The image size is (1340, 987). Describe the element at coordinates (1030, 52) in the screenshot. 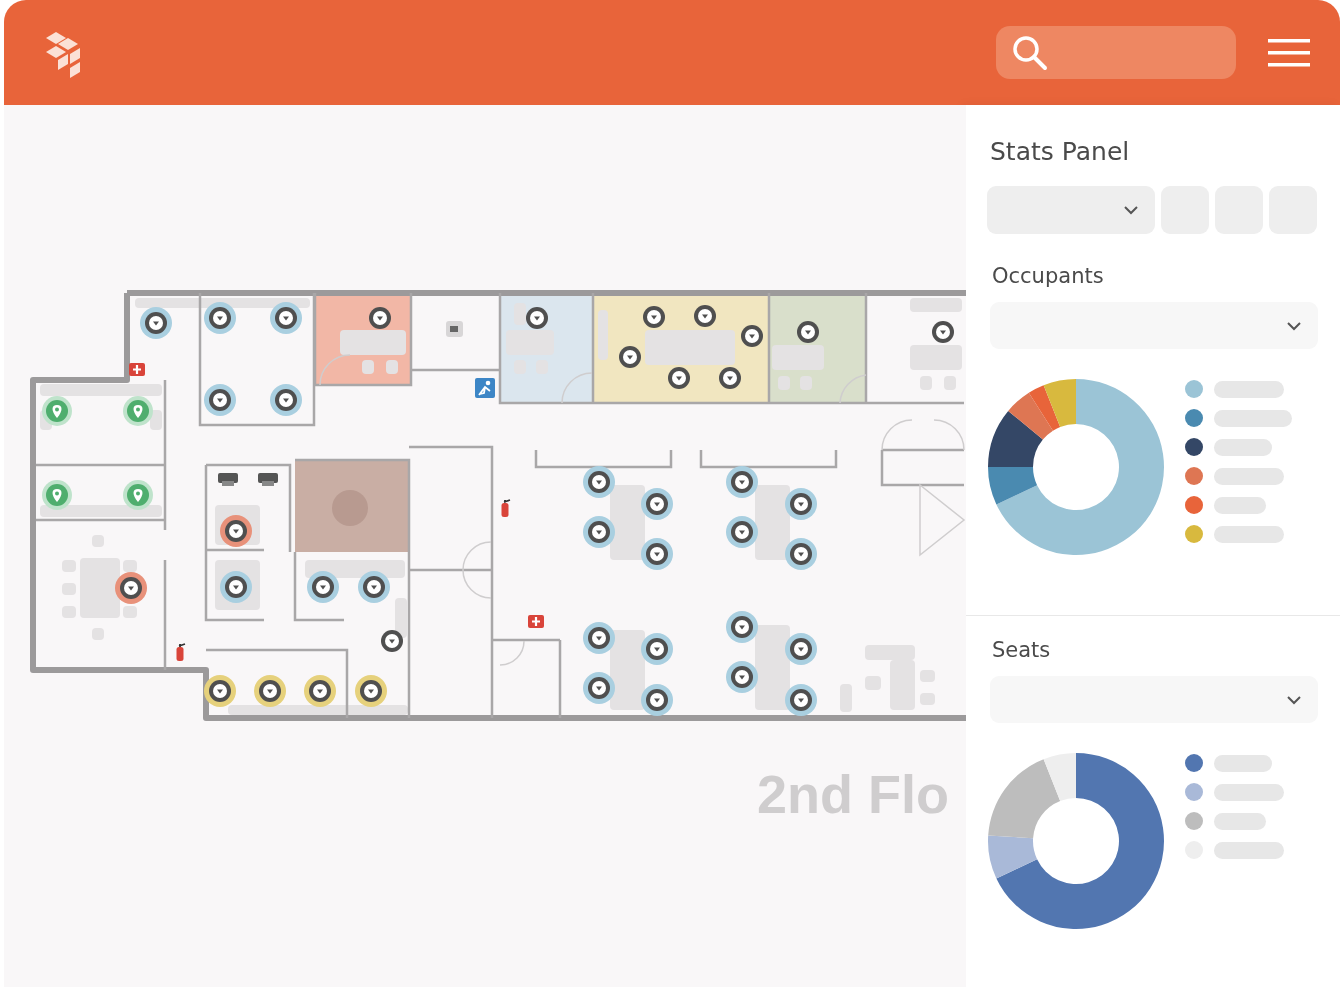

I see `search-icon` at that location.